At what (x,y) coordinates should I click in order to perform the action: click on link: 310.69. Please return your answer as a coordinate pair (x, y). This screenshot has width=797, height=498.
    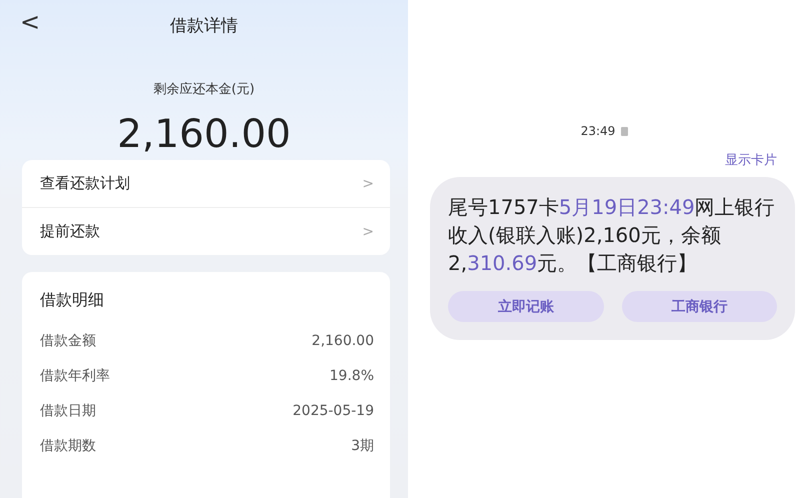
    Looking at the image, I should click on (502, 263).